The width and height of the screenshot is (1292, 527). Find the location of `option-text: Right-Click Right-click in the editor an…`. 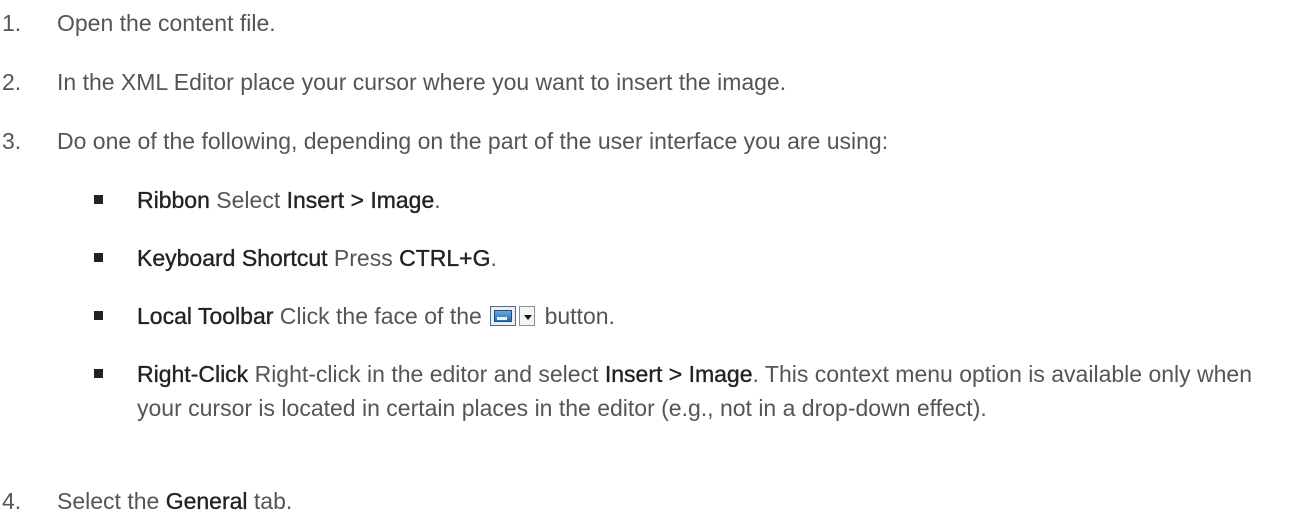

option-text: Right-Click Right-click in the editor an… is located at coordinates (695, 391).